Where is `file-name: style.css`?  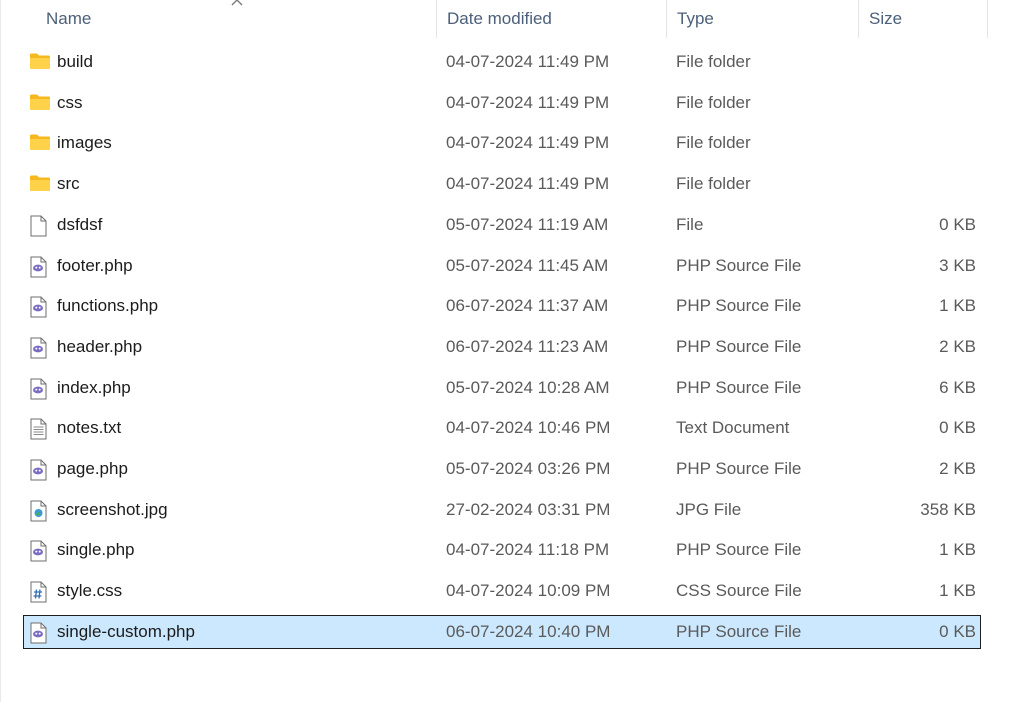
file-name: style.css is located at coordinates (89, 591).